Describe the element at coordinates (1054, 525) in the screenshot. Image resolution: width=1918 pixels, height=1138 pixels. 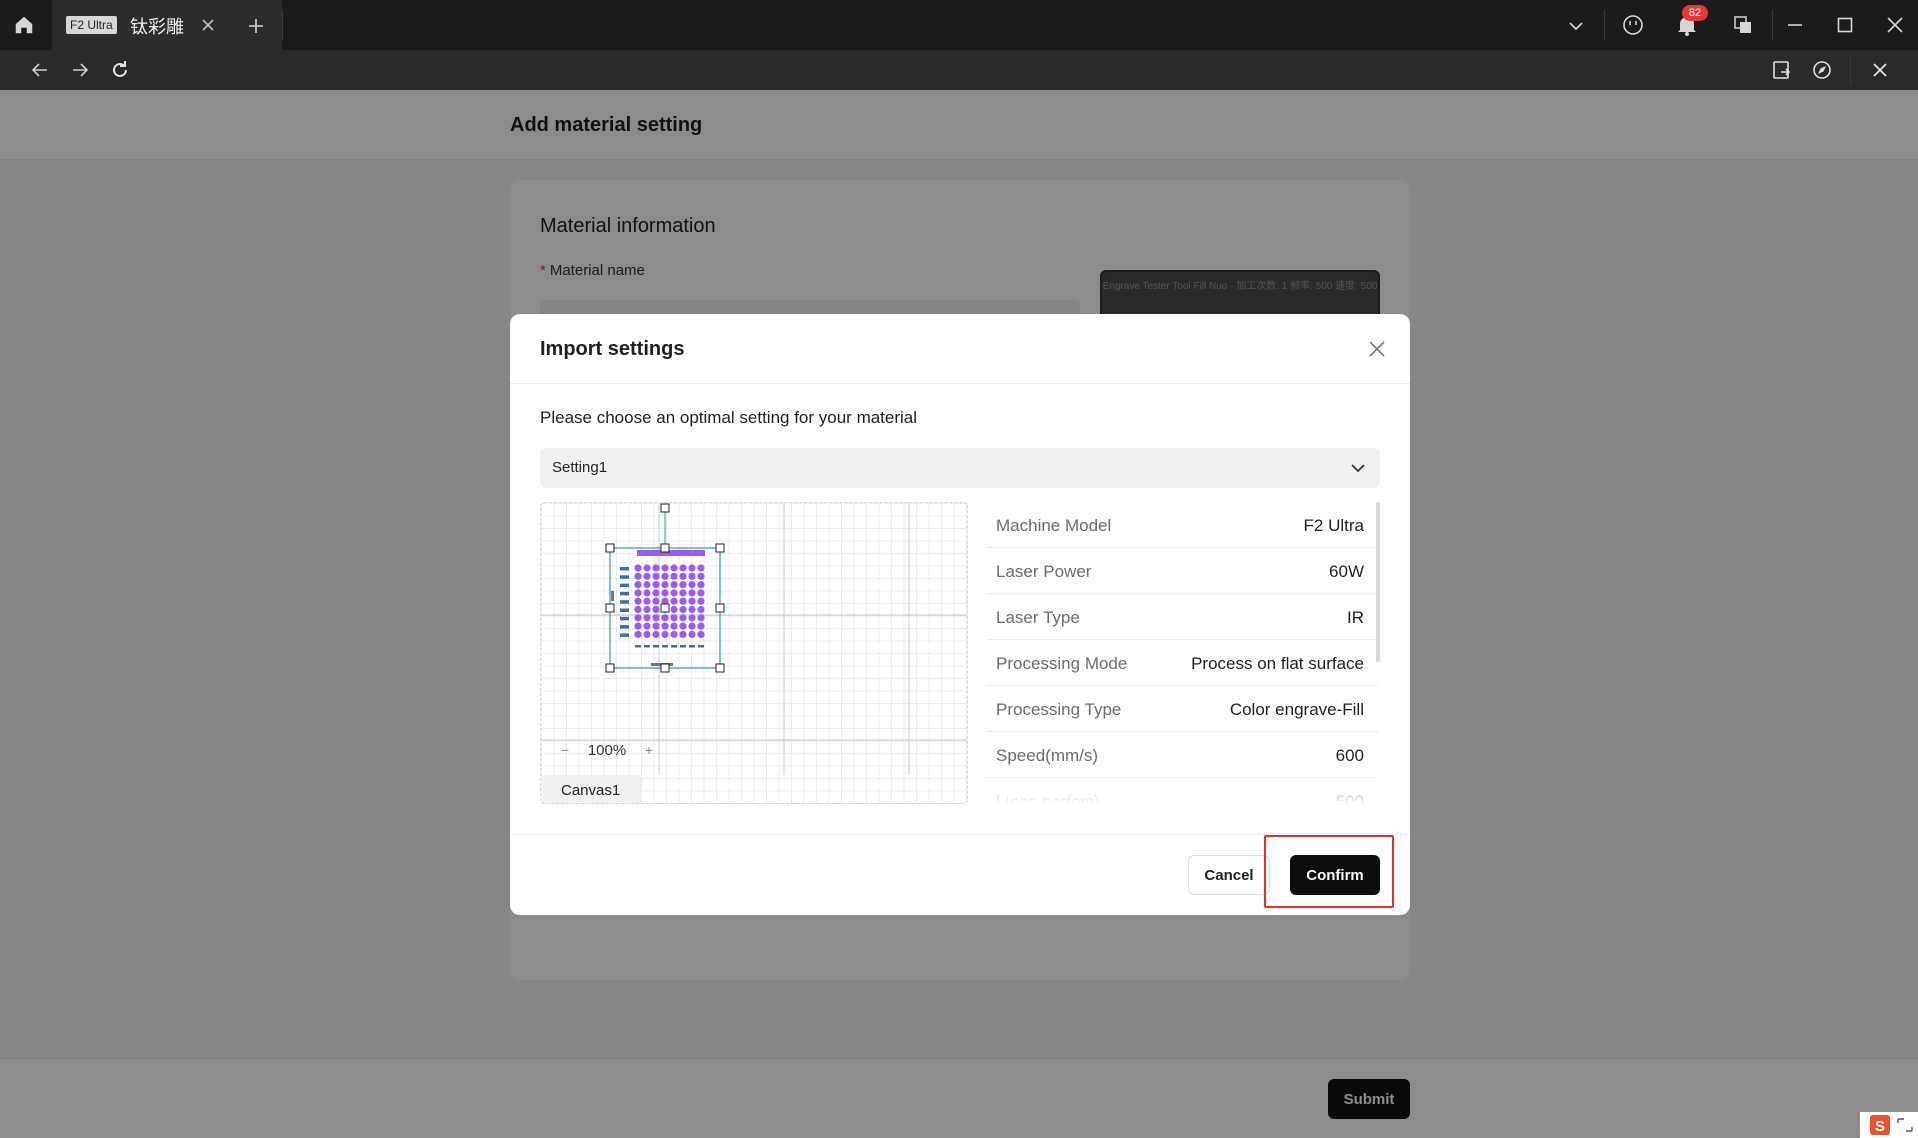
I see `property-key: Machine Model` at that location.